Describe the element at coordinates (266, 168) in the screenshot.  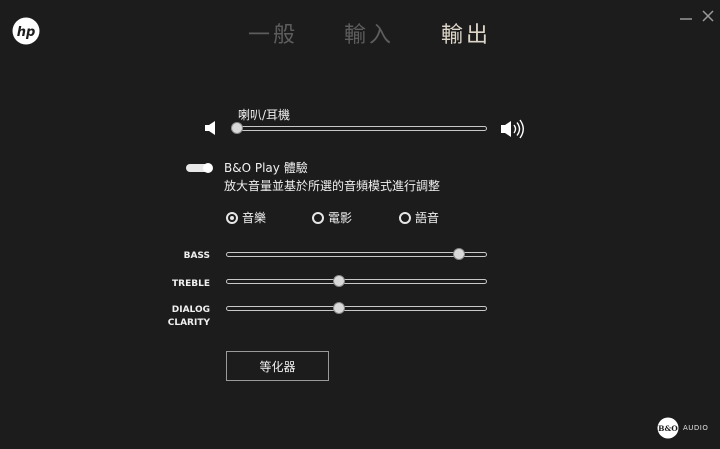
I see `bo-play-title: B&O Play 體驗` at that location.